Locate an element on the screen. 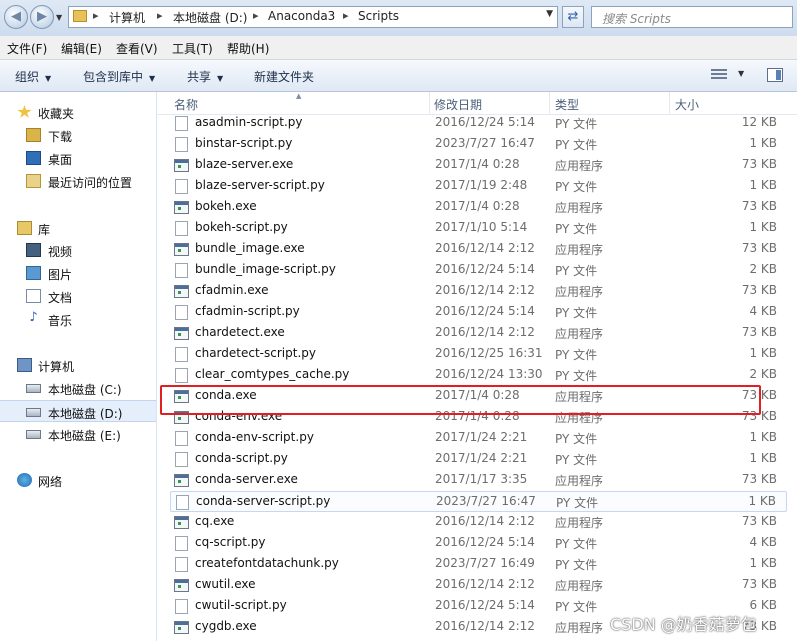  file-date: 2017/1/19 2:48 is located at coordinates (481, 185).